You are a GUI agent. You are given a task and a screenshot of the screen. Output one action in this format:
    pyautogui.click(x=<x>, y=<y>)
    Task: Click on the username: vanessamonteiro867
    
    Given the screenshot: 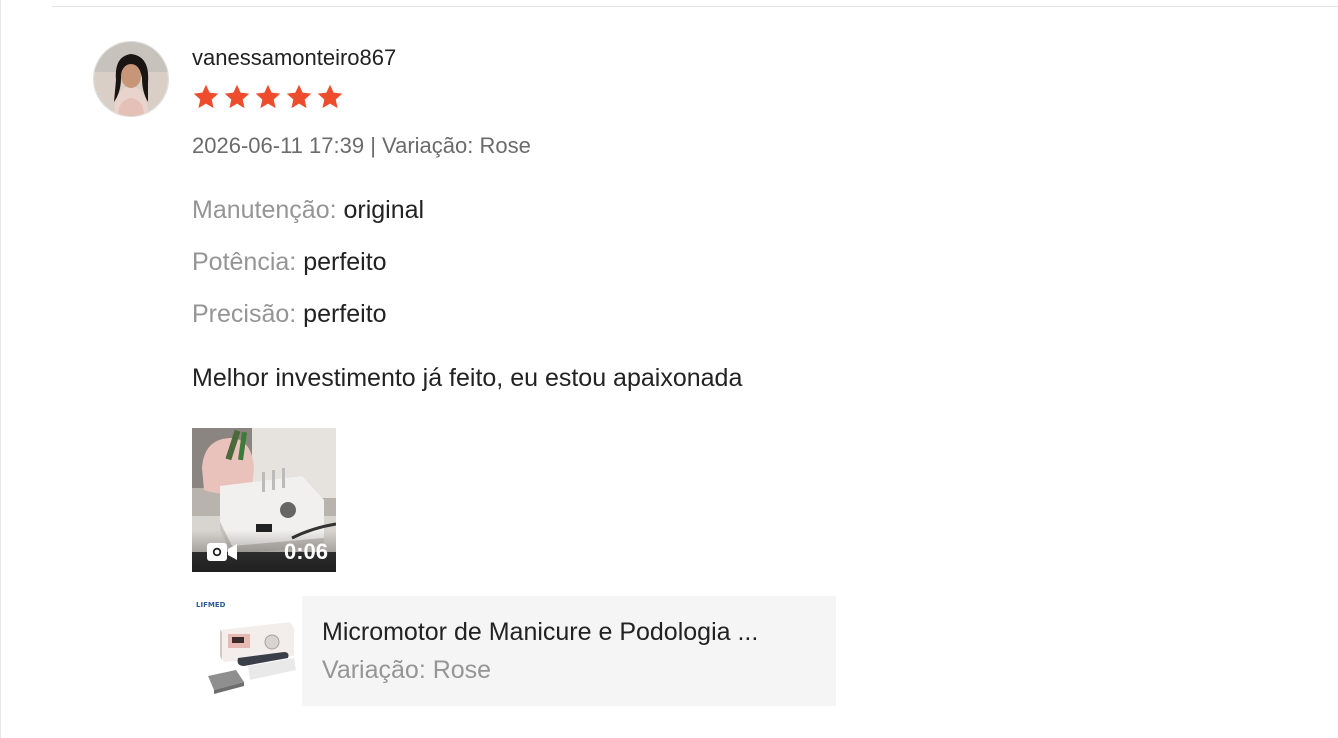 What is the action you would take?
    pyautogui.click(x=294, y=57)
    